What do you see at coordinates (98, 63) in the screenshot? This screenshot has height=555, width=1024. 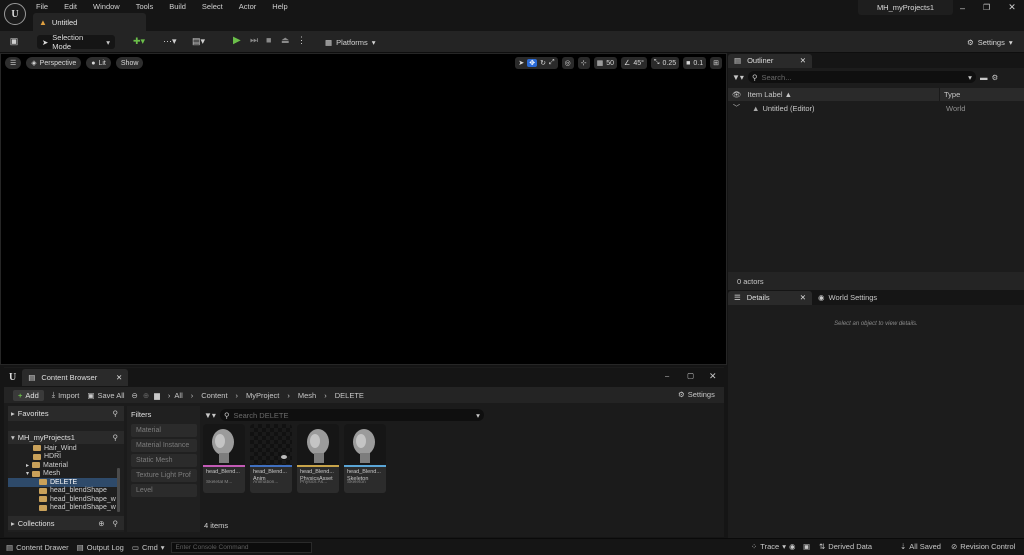 I see `lit-button: ● Lit` at bounding box center [98, 63].